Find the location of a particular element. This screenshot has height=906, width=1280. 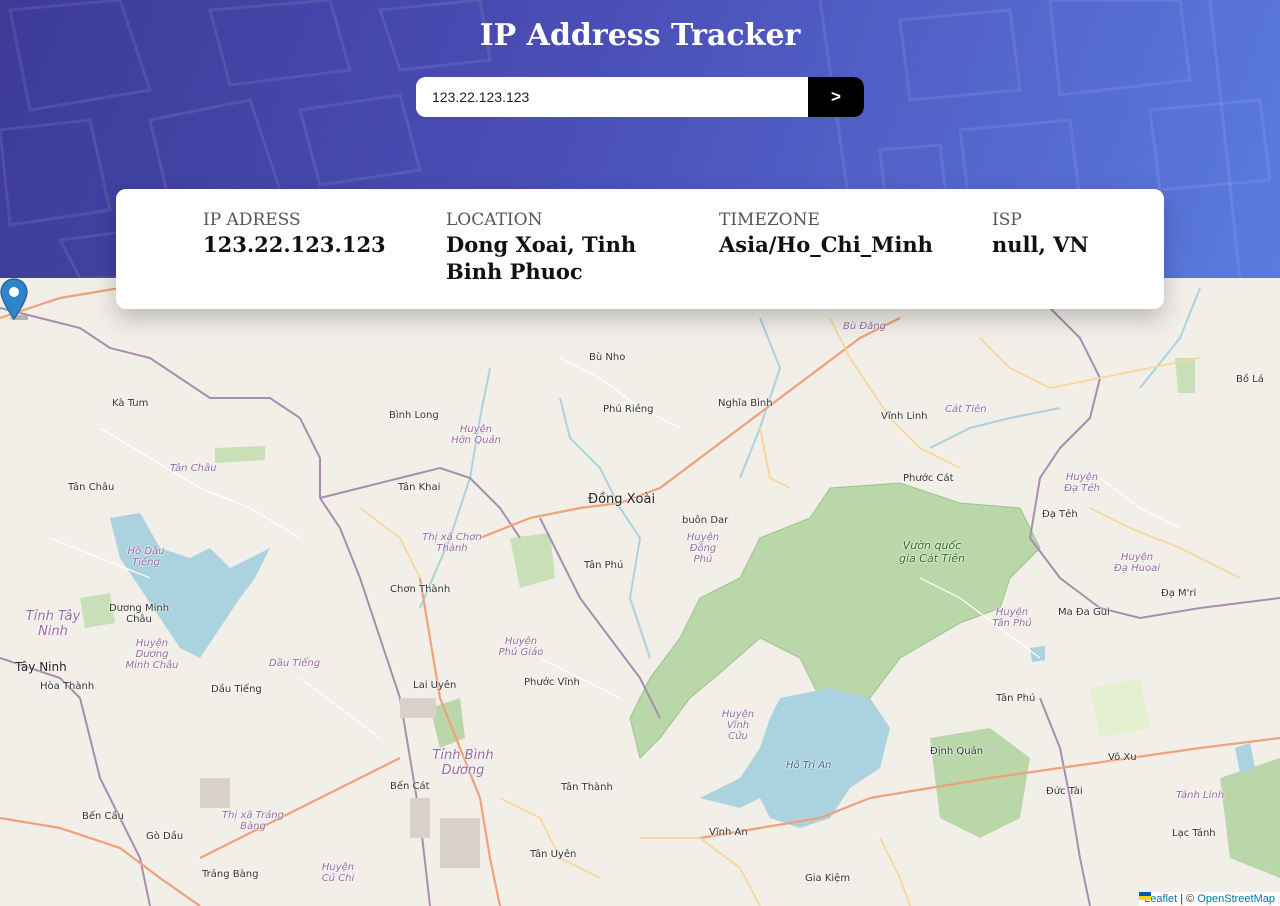

map-label-huyen-phu-giao: Huyện Phú Giáo is located at coordinates (521, 647).